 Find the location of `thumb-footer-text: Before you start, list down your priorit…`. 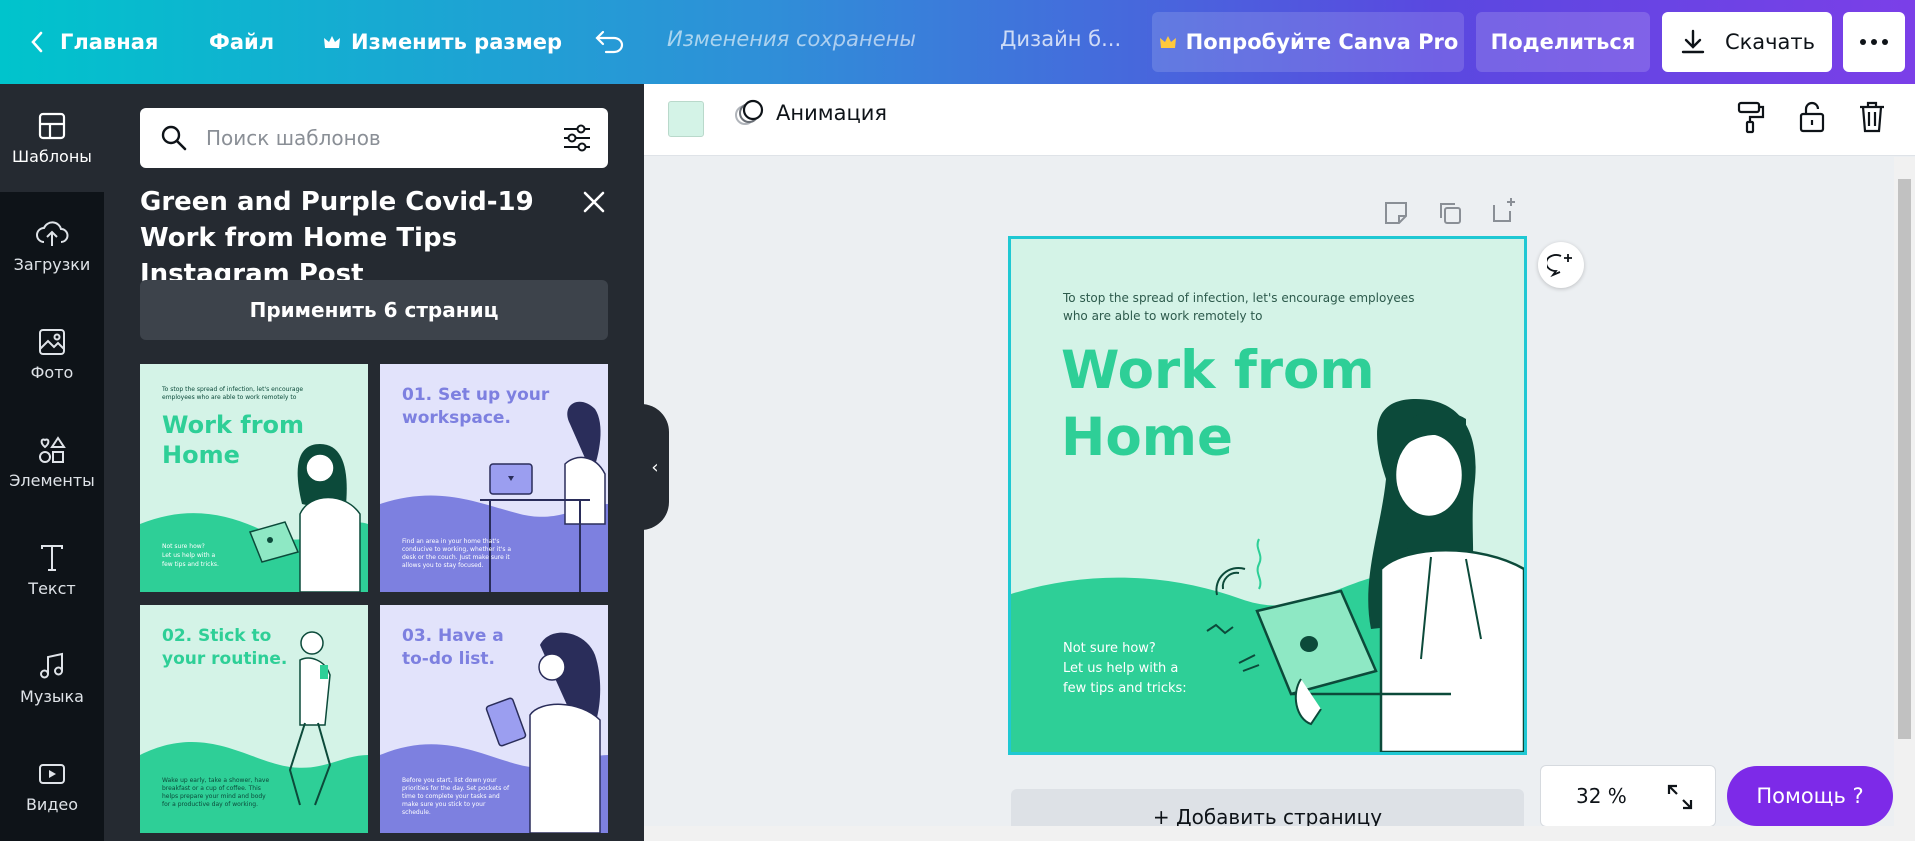

thumb-footer-text: Before you start, list down your priorit… is located at coordinates (456, 796).